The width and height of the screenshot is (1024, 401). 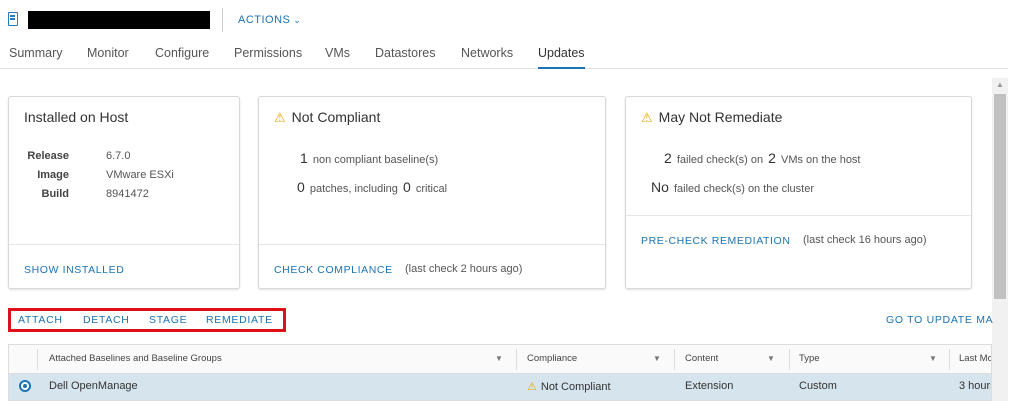 What do you see at coordinates (135, 358) in the screenshot?
I see `column-header-baselines: Attached Baselines and Baseline Groups` at bounding box center [135, 358].